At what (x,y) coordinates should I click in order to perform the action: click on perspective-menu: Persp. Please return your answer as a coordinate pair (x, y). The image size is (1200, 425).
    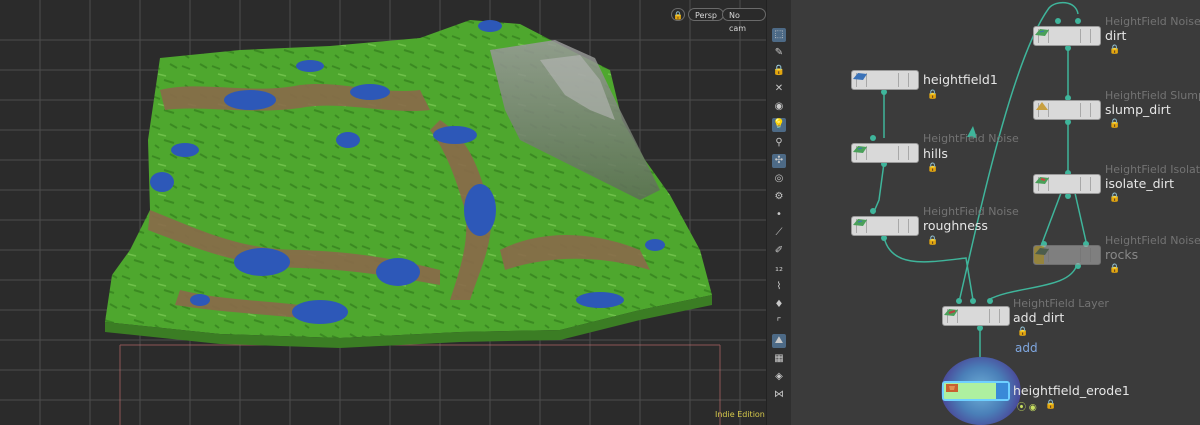
    Looking at the image, I should click on (706, 14).